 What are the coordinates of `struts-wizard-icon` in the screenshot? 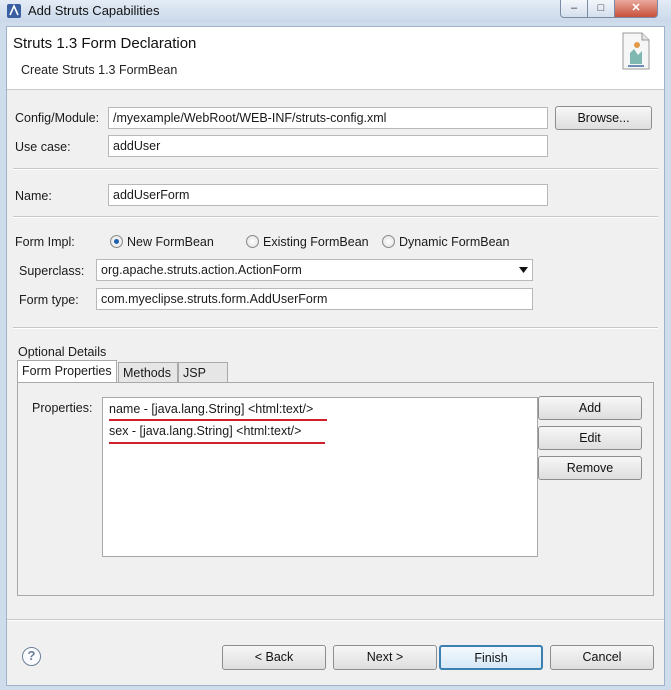 It's located at (636, 51).